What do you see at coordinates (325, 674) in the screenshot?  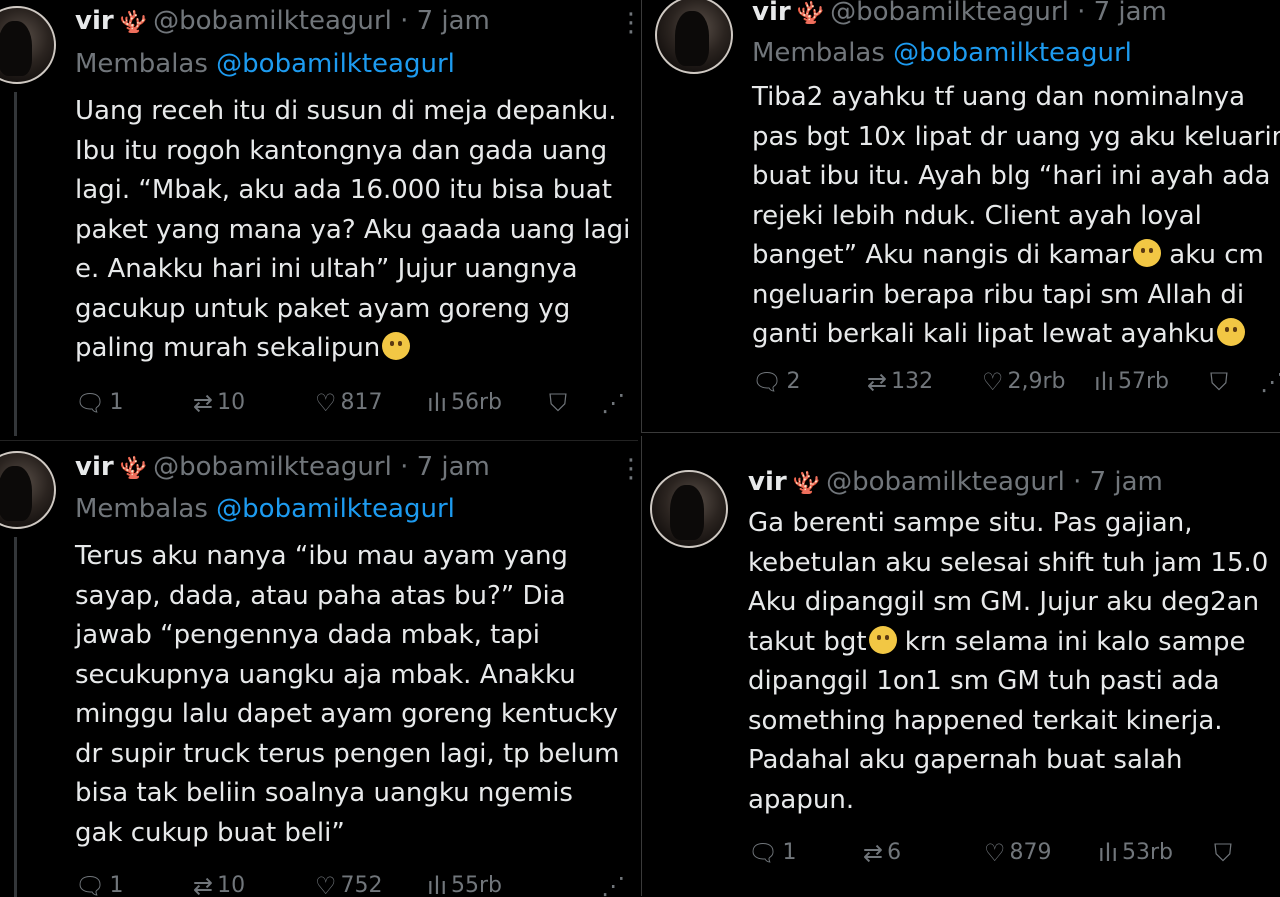 I see `tweet-text-line: secukupnya uangku aja mbak. Anakku` at bounding box center [325, 674].